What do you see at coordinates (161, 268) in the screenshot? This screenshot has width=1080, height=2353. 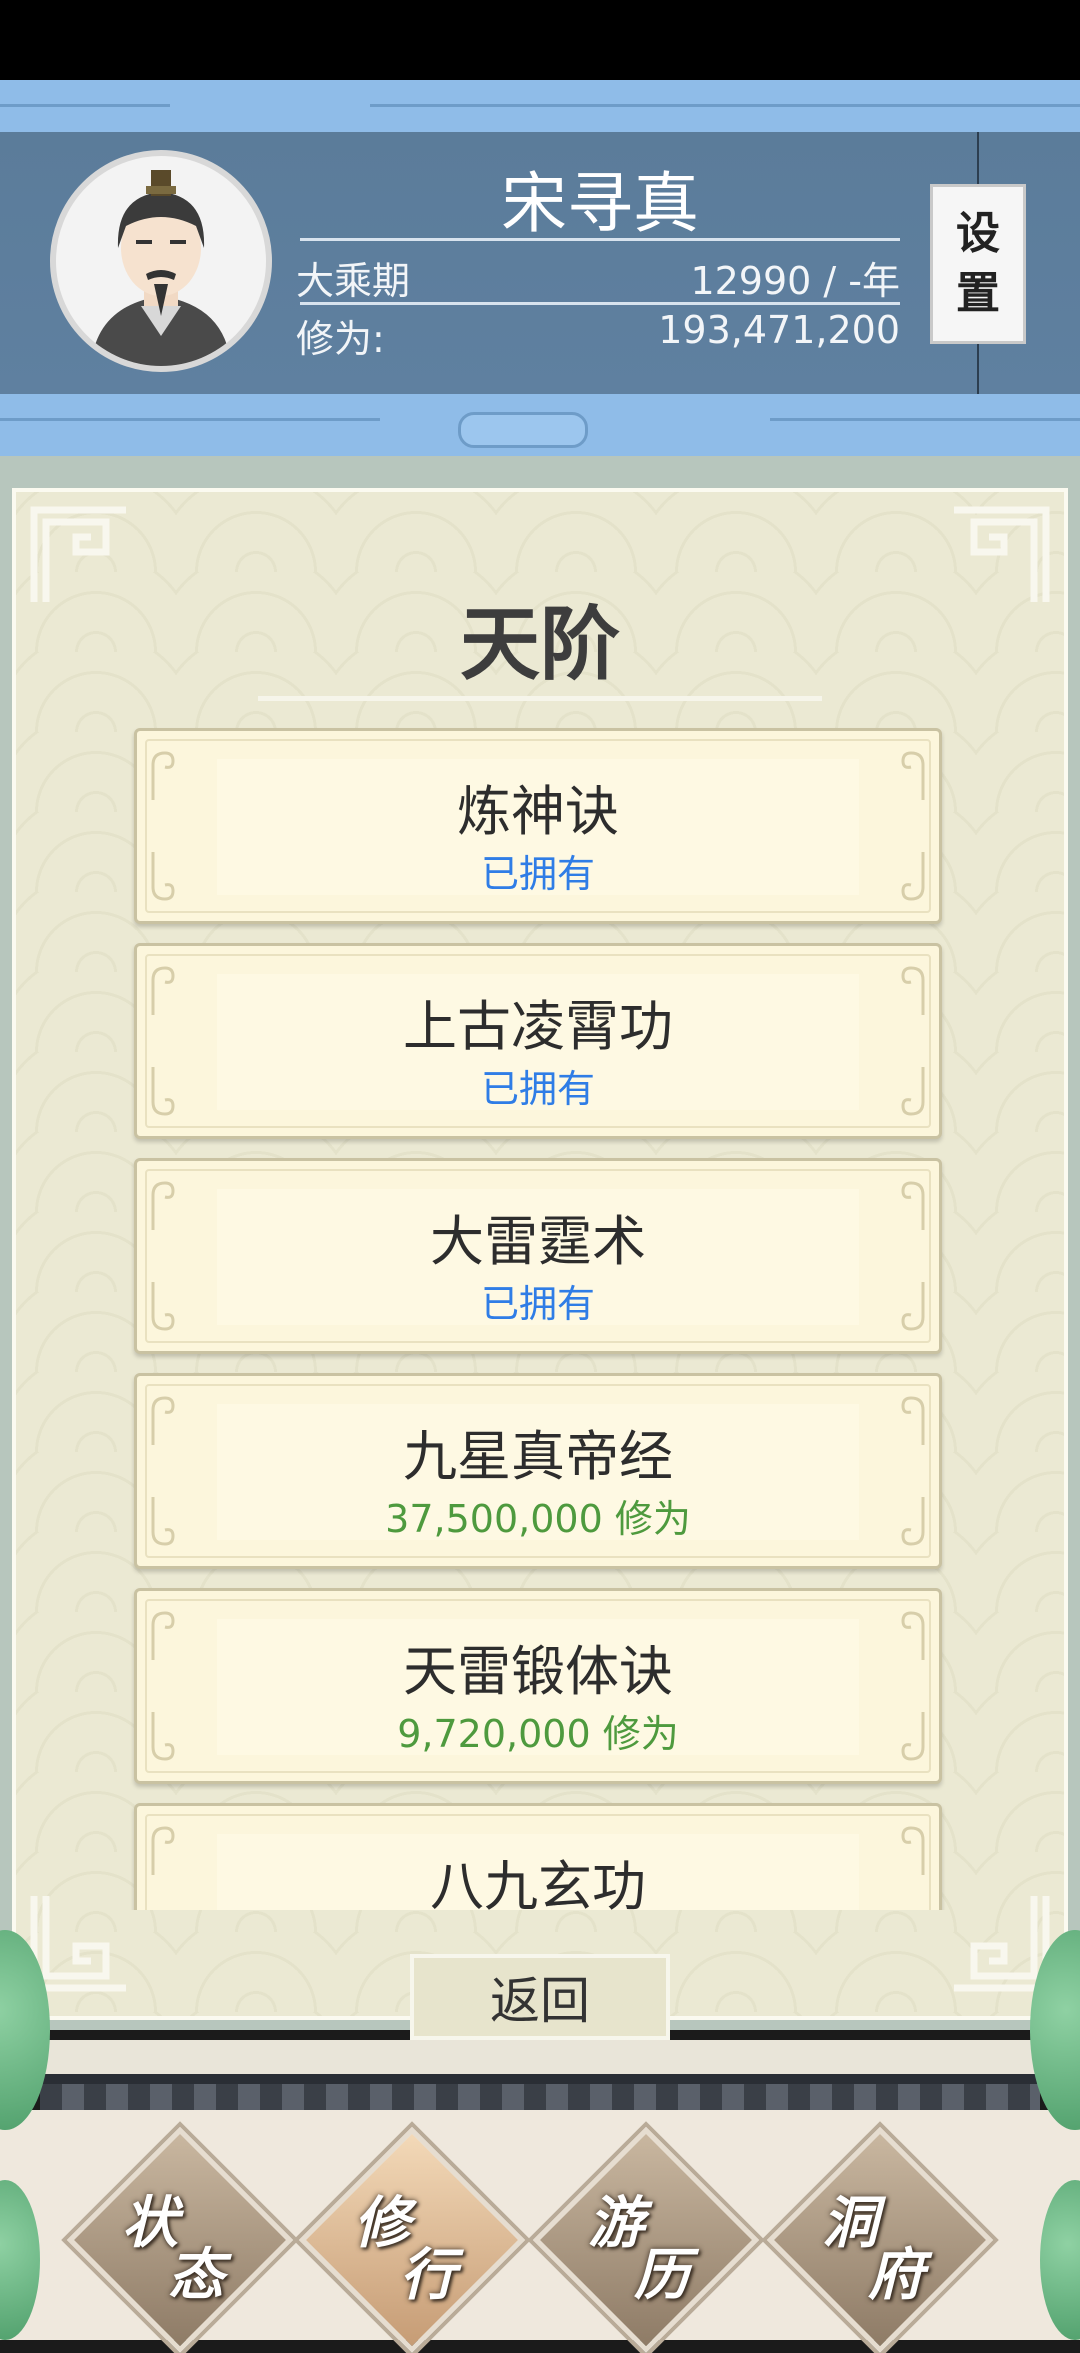 I see `cultivator-portrait-icon` at bounding box center [161, 268].